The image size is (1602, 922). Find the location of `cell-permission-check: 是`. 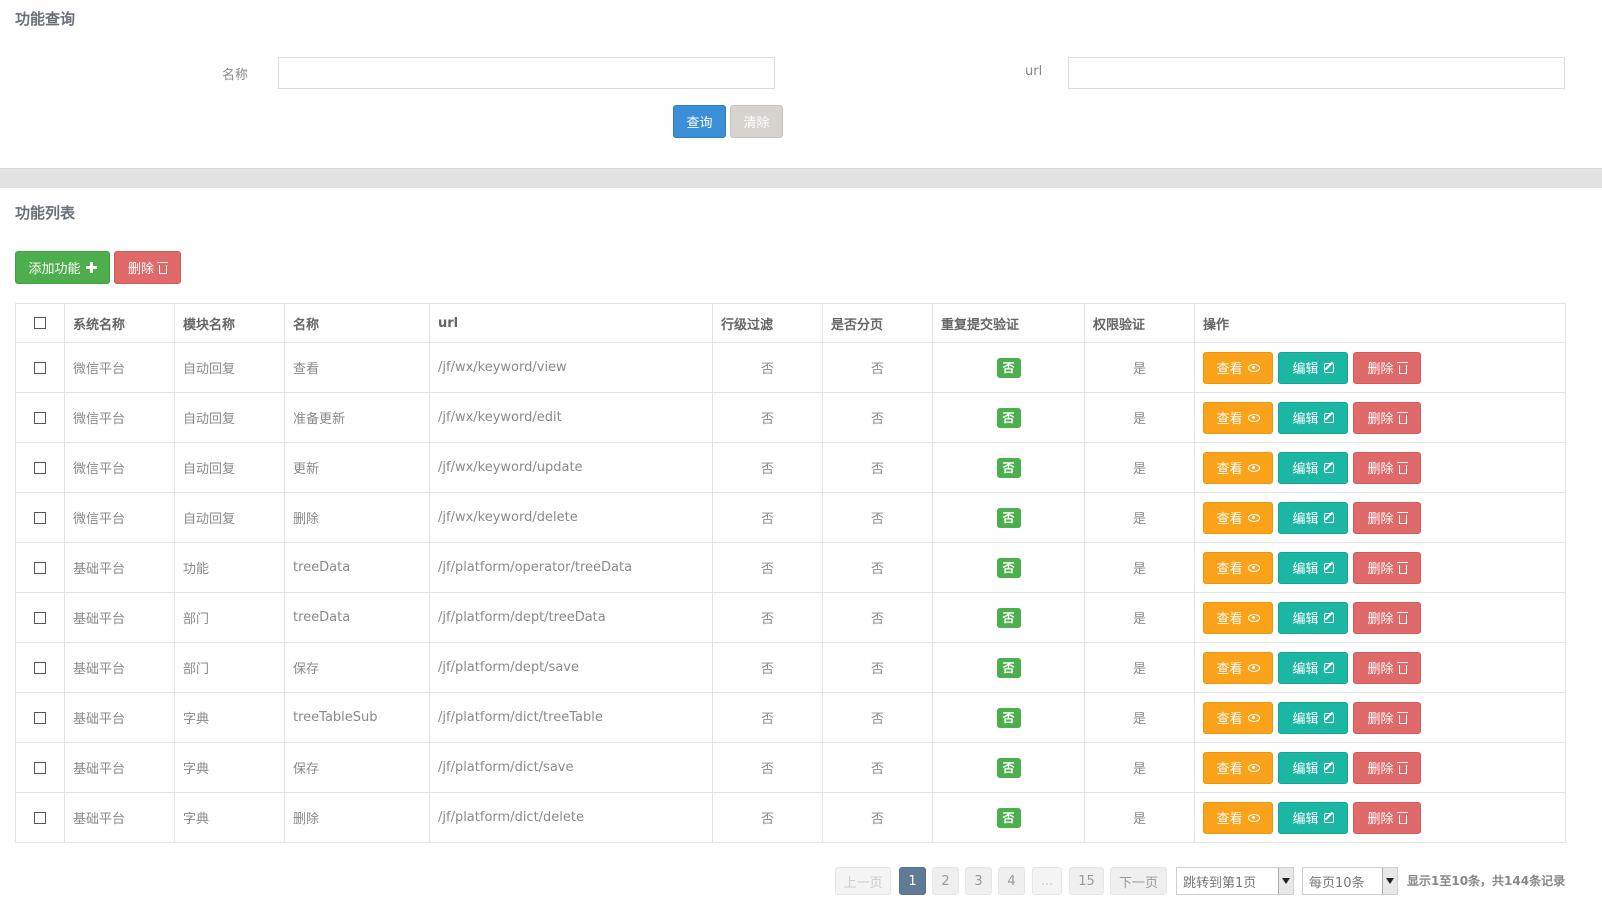

cell-permission-check: 是 is located at coordinates (1139, 817).